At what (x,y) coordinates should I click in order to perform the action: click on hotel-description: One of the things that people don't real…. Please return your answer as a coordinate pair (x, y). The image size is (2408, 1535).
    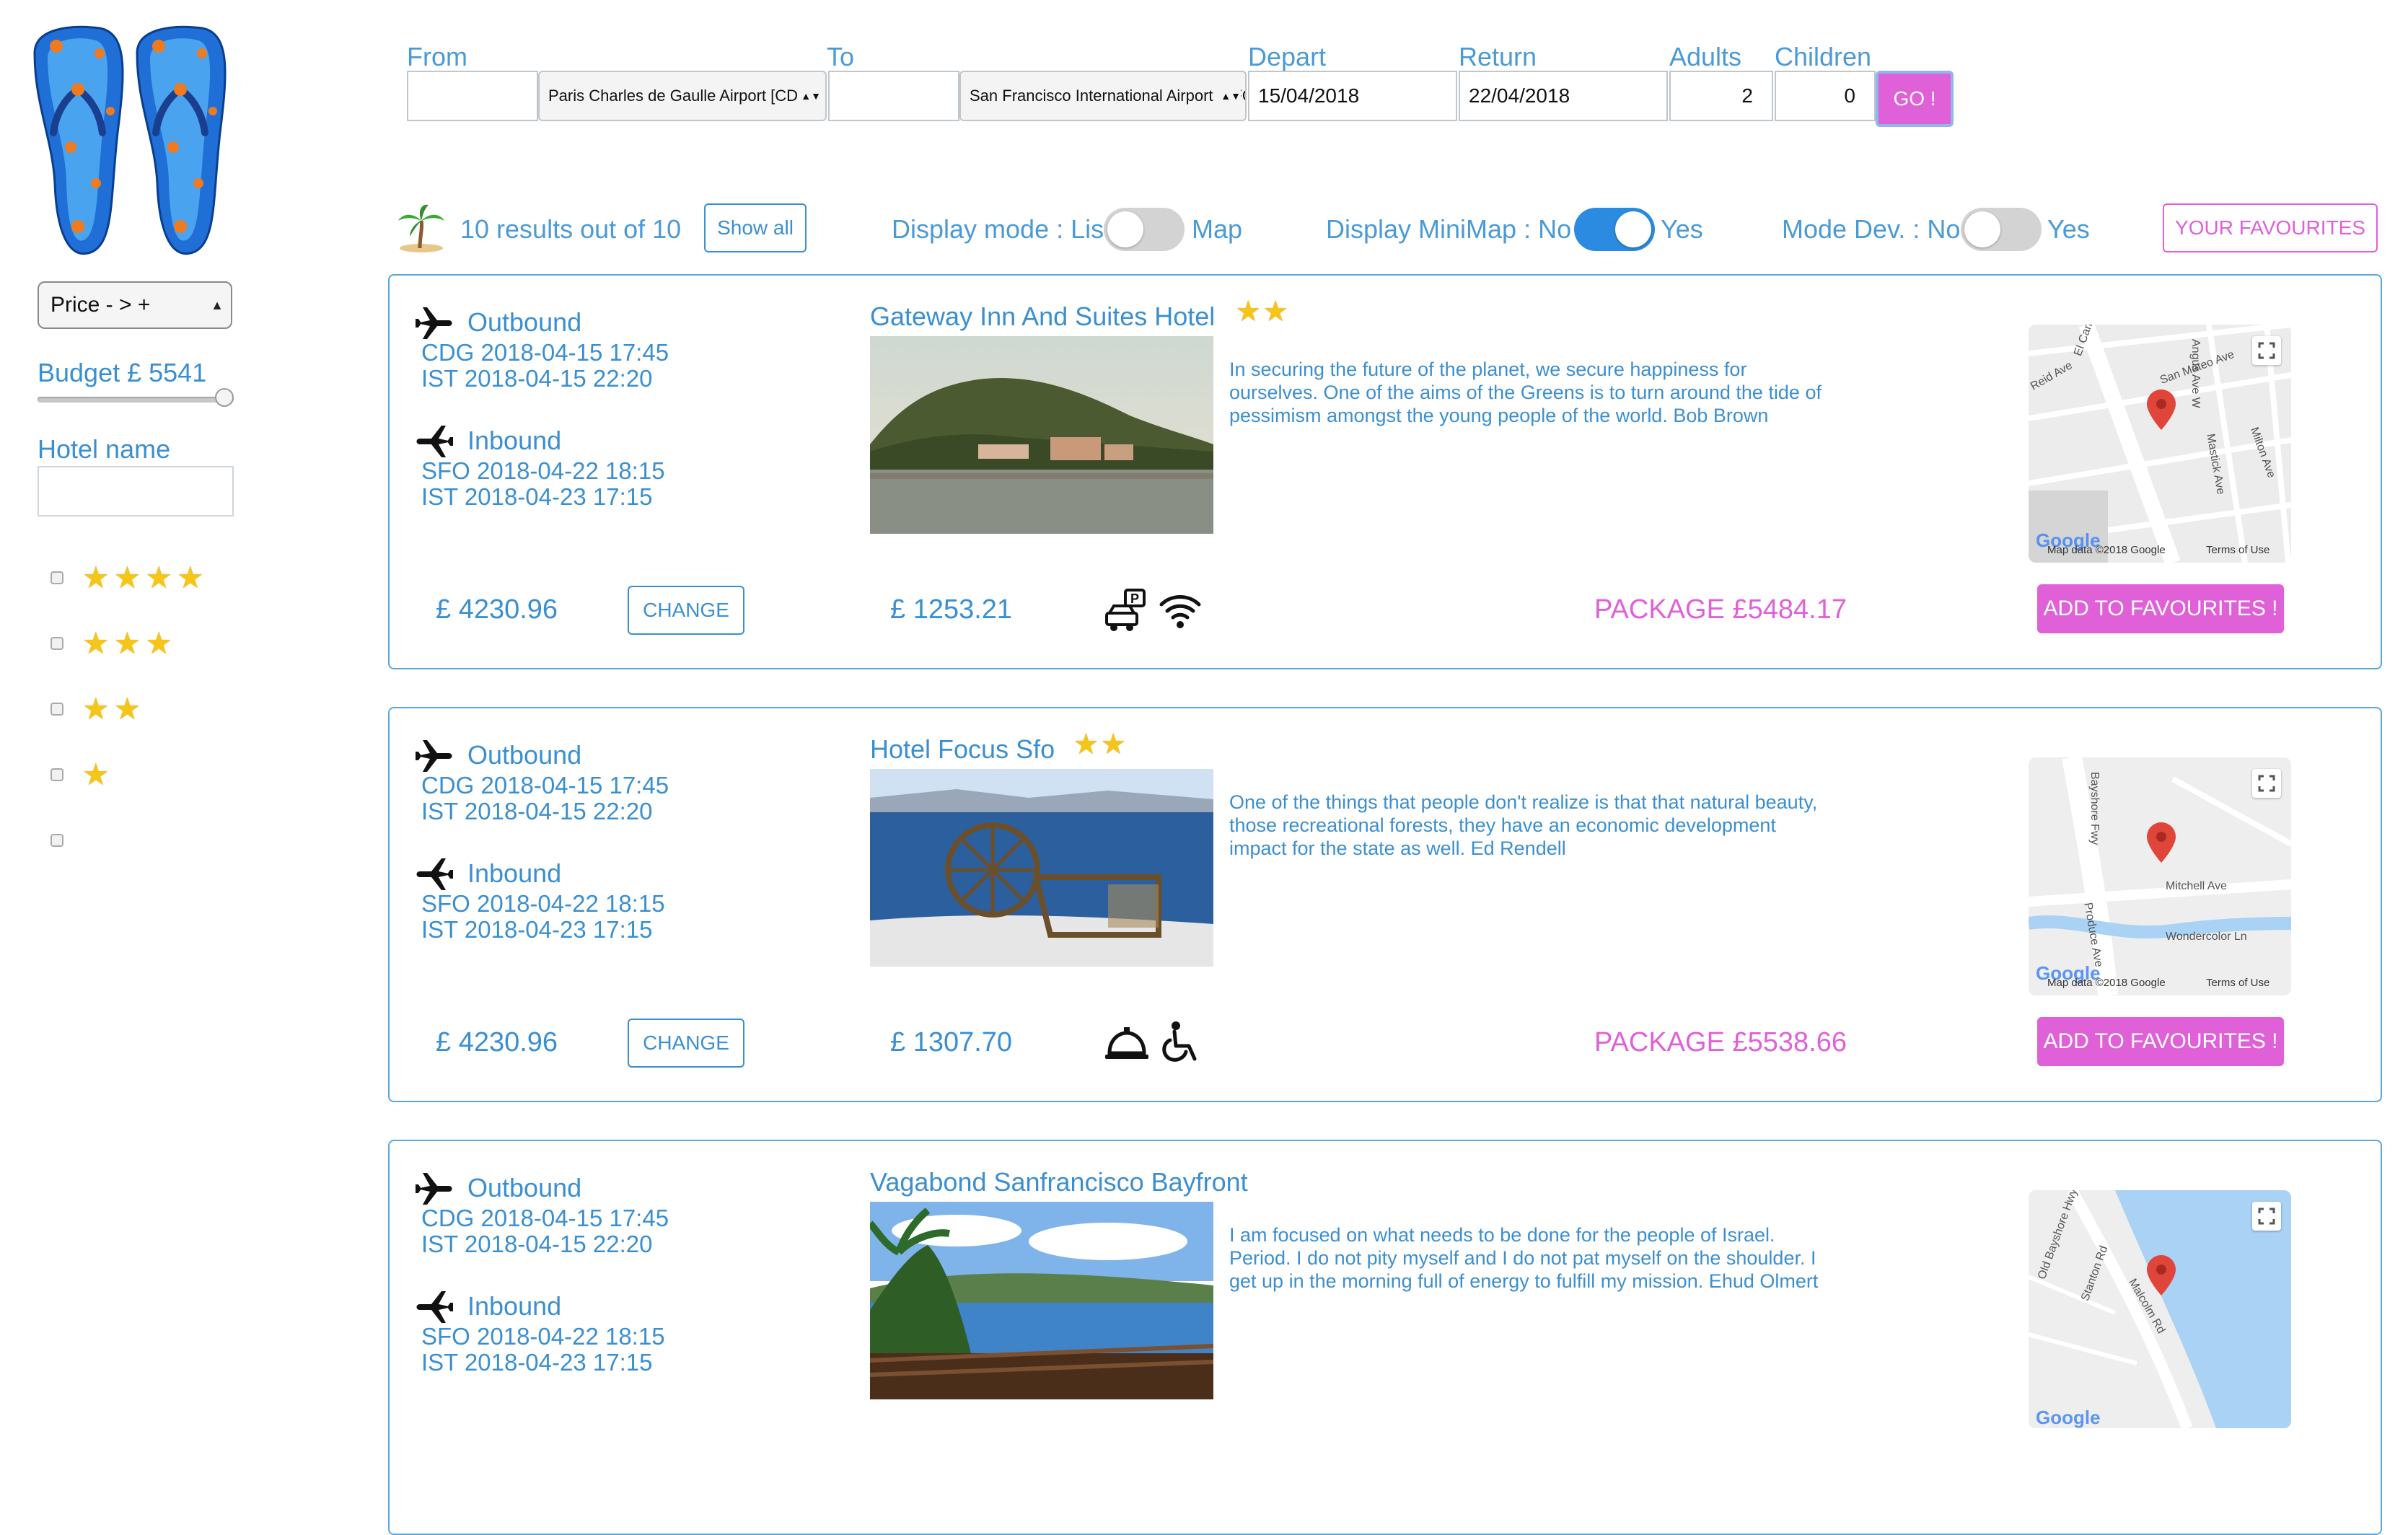
    Looking at the image, I should click on (1523, 825).